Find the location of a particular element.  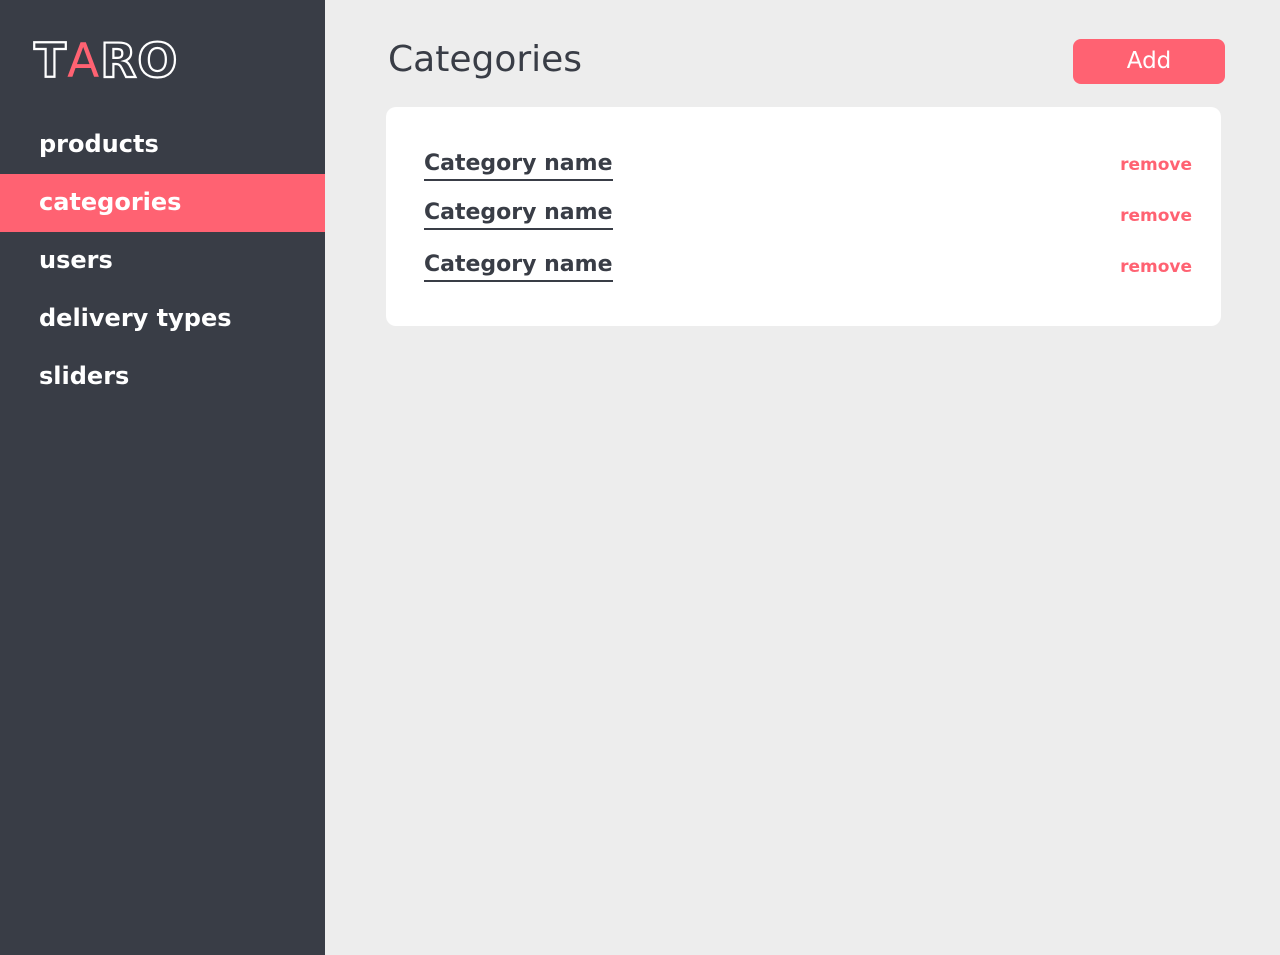

logo-letter-a: A is located at coordinates (84, 61).